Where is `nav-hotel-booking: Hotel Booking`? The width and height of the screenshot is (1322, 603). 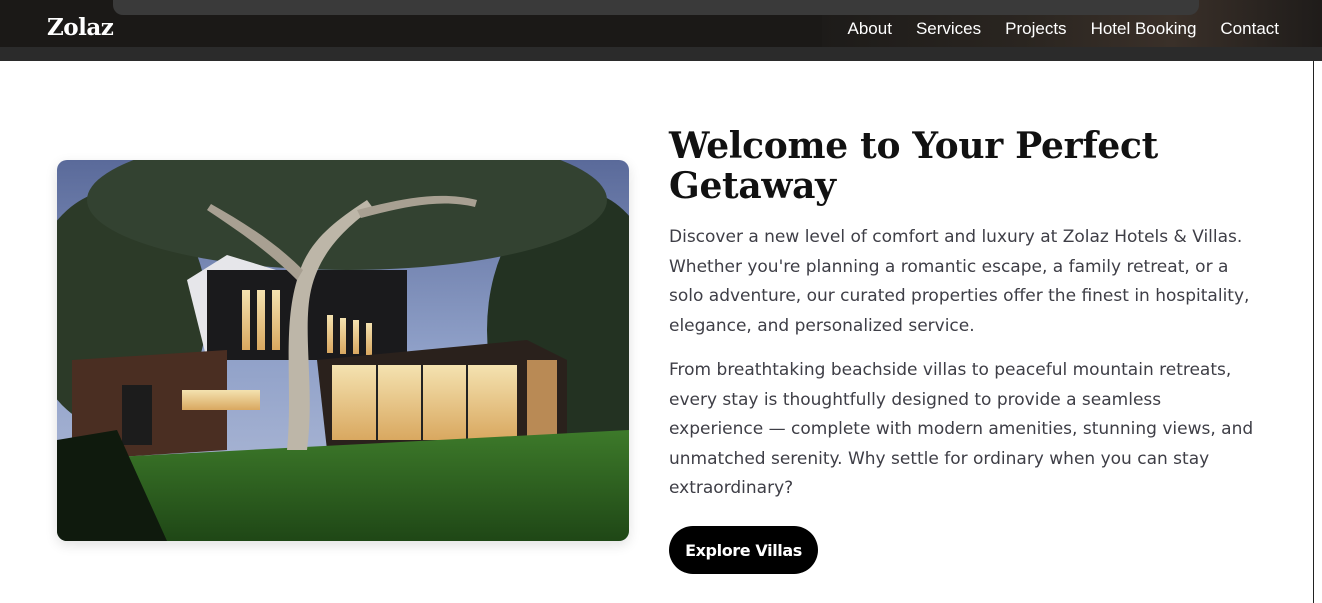 nav-hotel-booking: Hotel Booking is located at coordinates (1144, 29).